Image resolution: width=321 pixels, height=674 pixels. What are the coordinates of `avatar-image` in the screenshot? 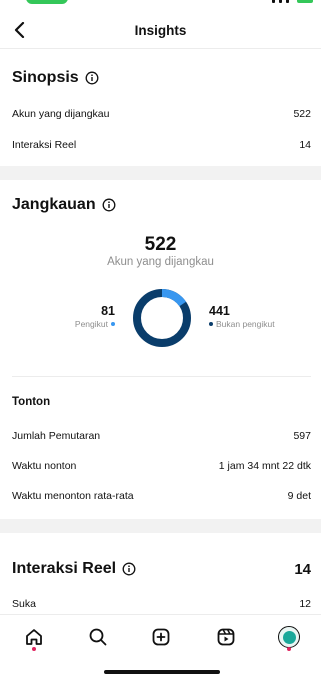 It's located at (289, 637).